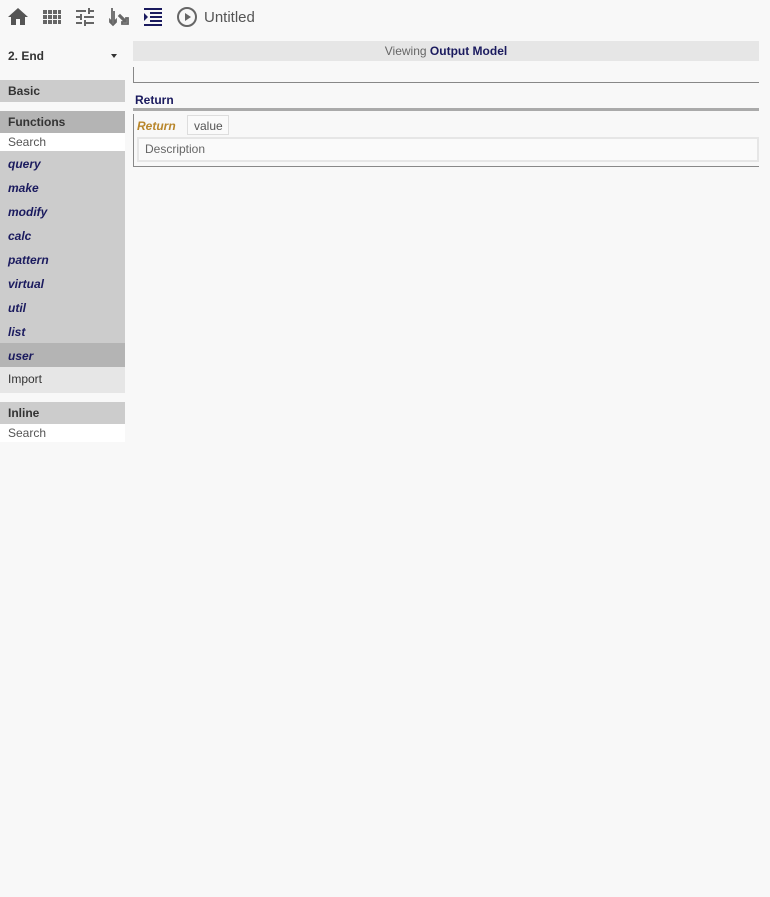 The height and width of the screenshot is (897, 770). Describe the element at coordinates (62, 142) in the screenshot. I see `functions-search-input: Search` at that location.